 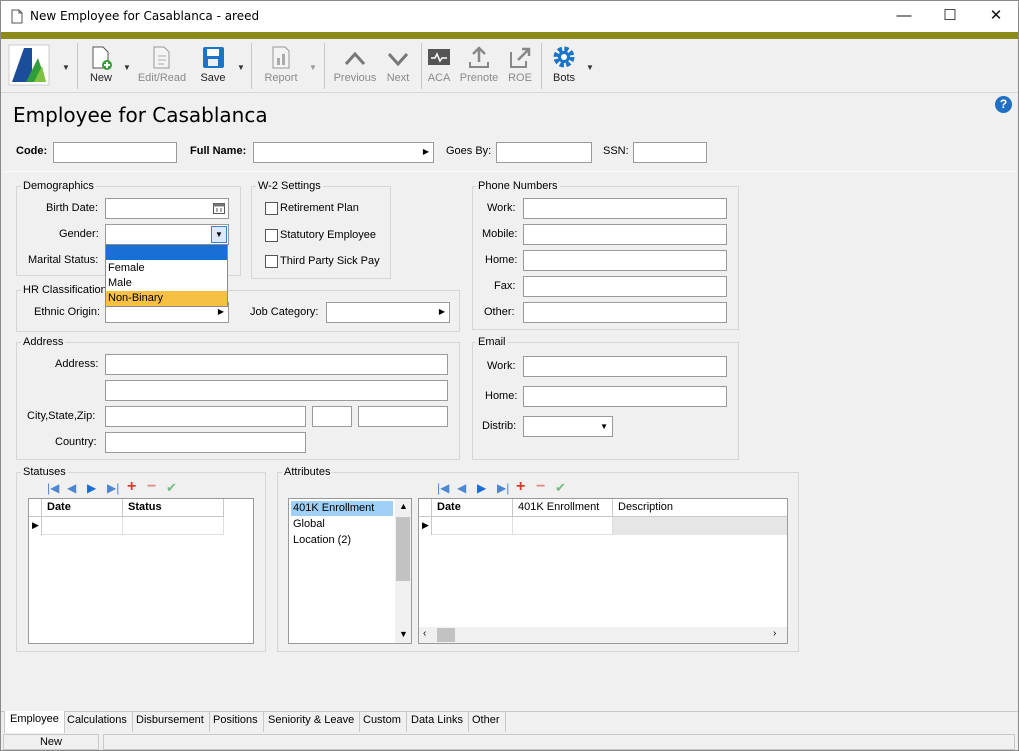 I want to click on attributes-date-header: Date, so click(x=472, y=508).